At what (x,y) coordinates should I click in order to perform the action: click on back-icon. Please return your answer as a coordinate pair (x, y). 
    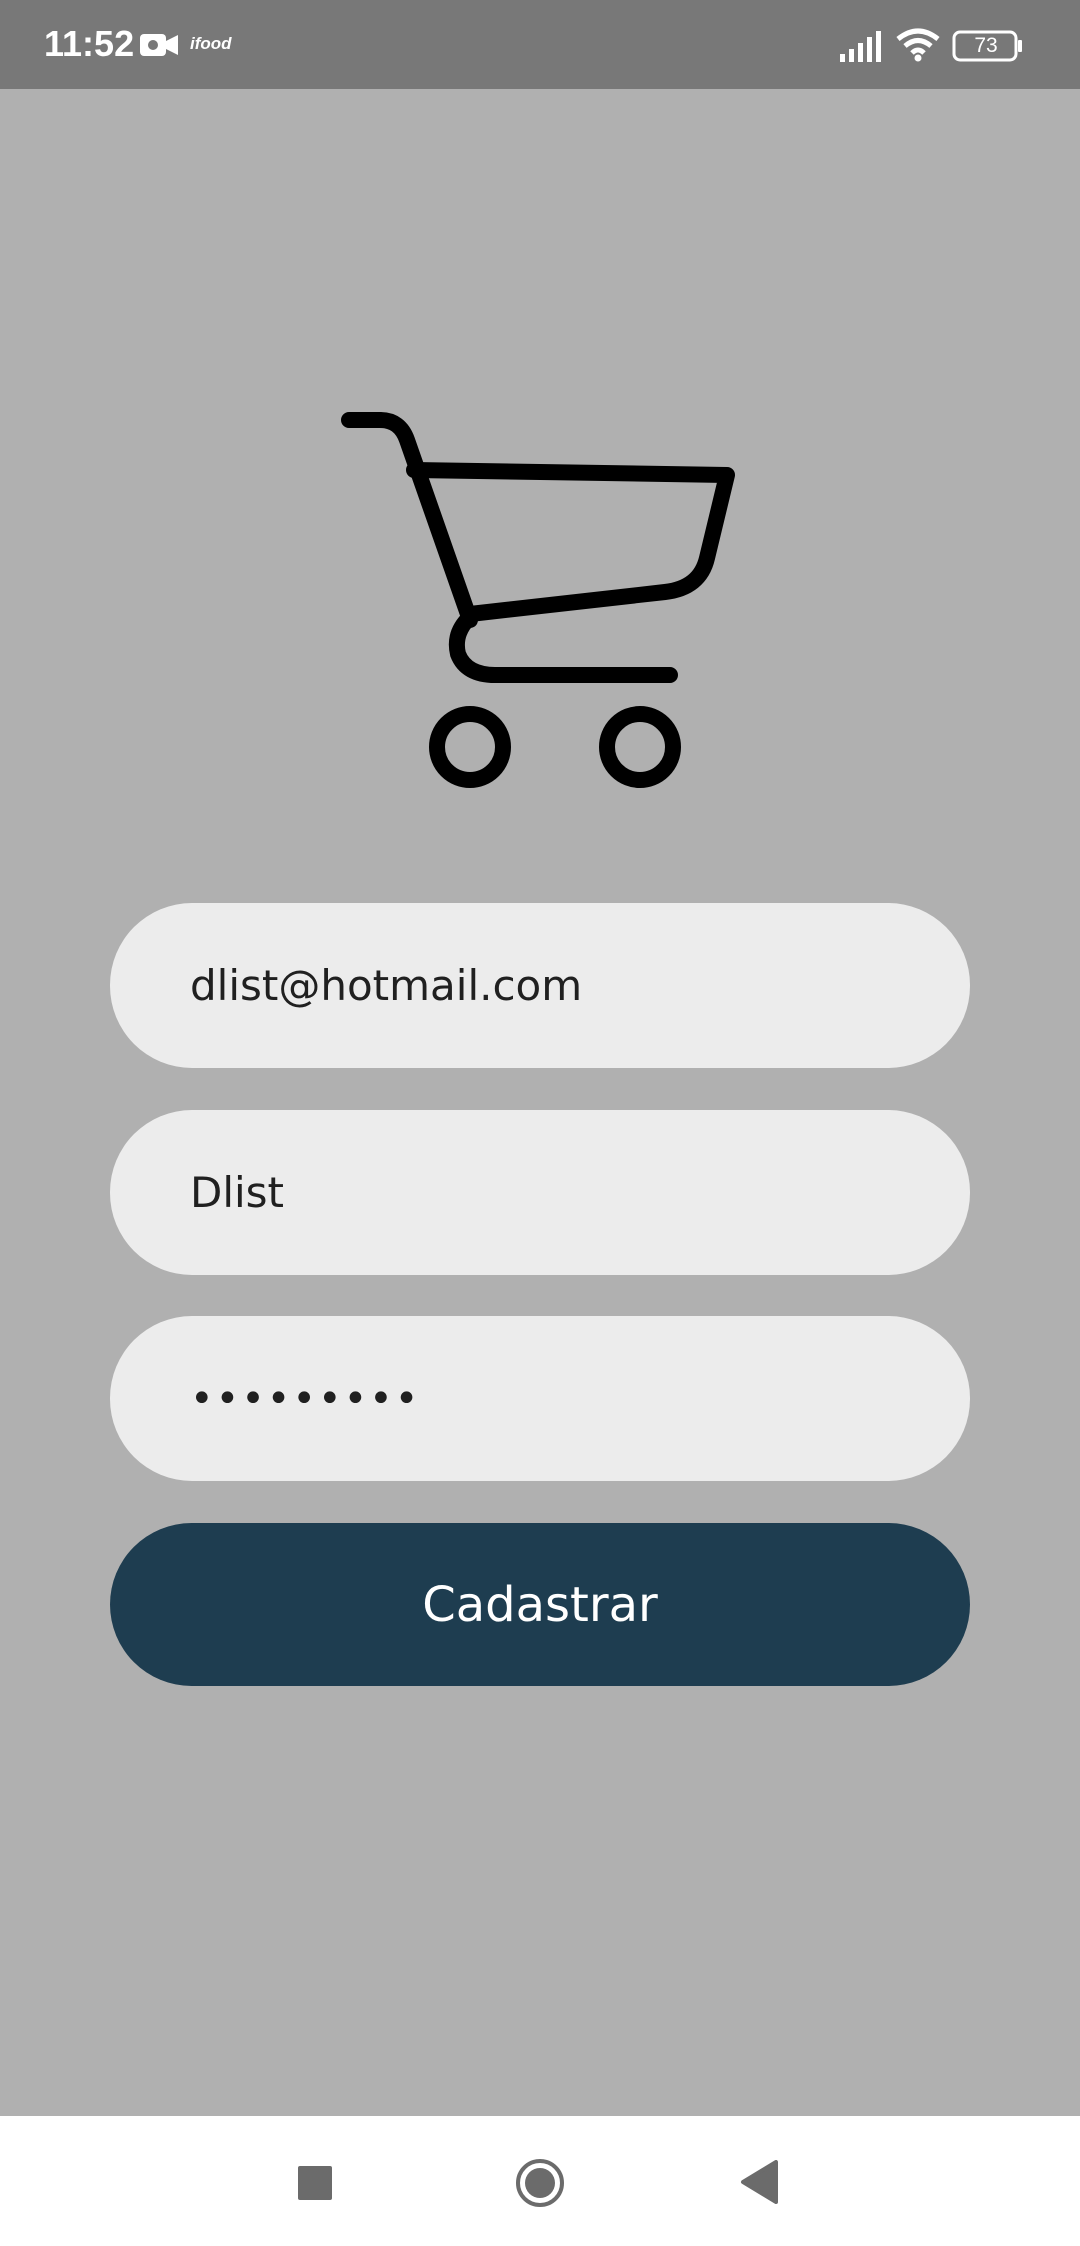
    Looking at the image, I should click on (760, 2182).